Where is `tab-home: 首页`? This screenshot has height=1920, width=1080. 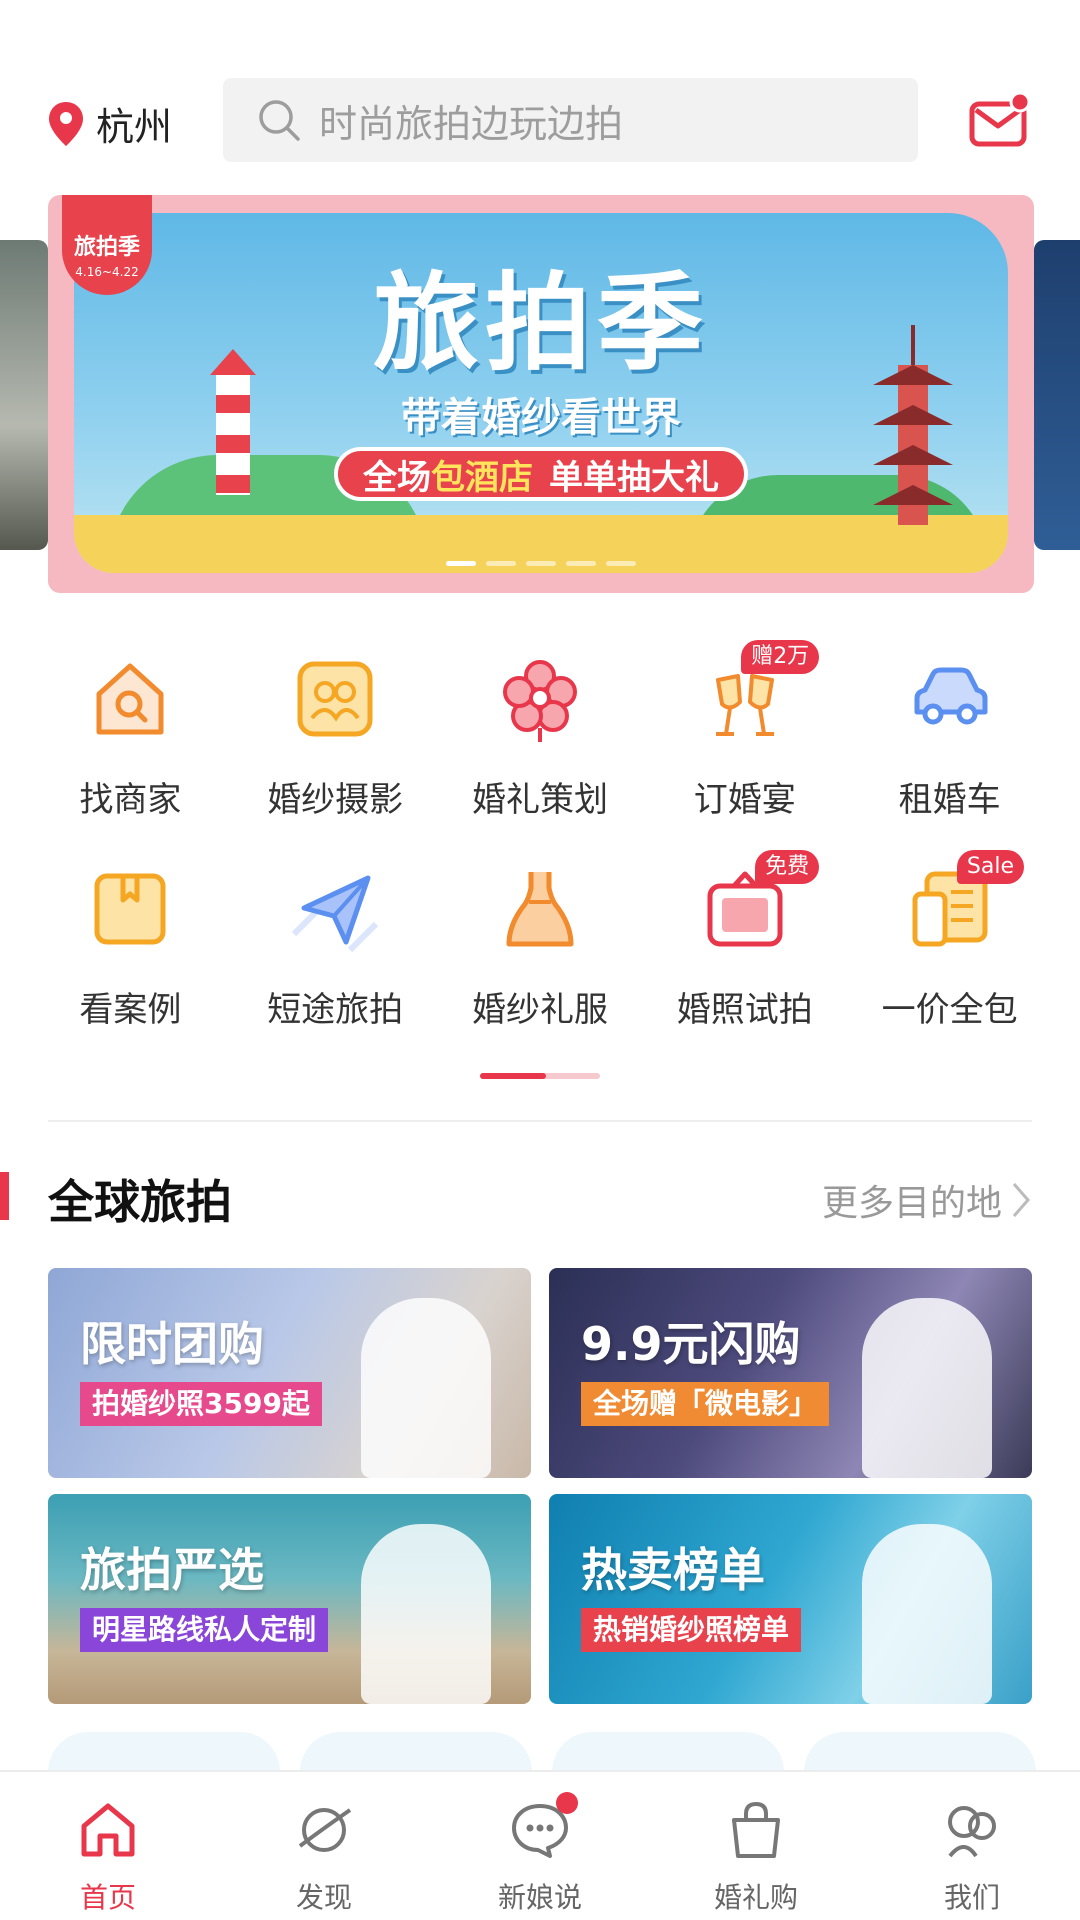 tab-home: 首页 is located at coordinates (108, 1846).